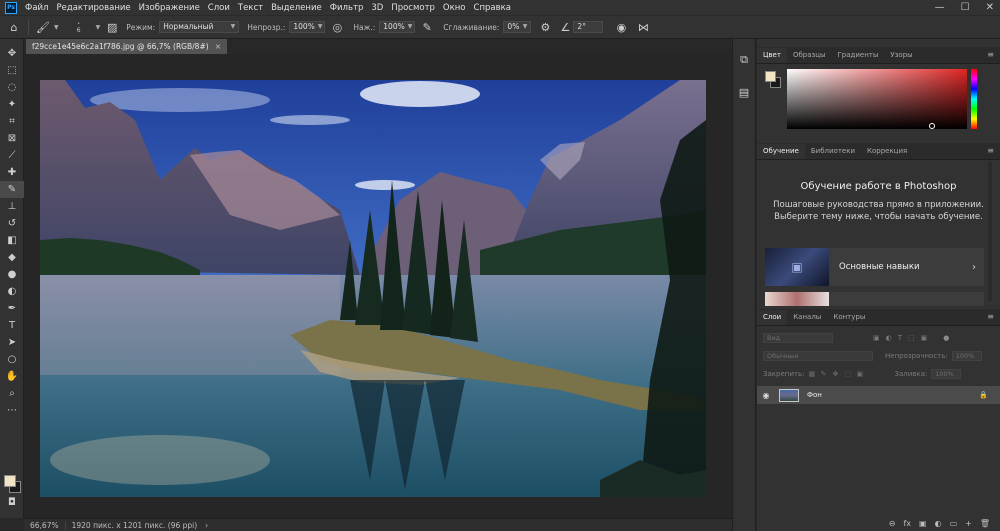 The width and height of the screenshot is (1000, 531). I want to click on tab-color: Цвет, so click(772, 55).